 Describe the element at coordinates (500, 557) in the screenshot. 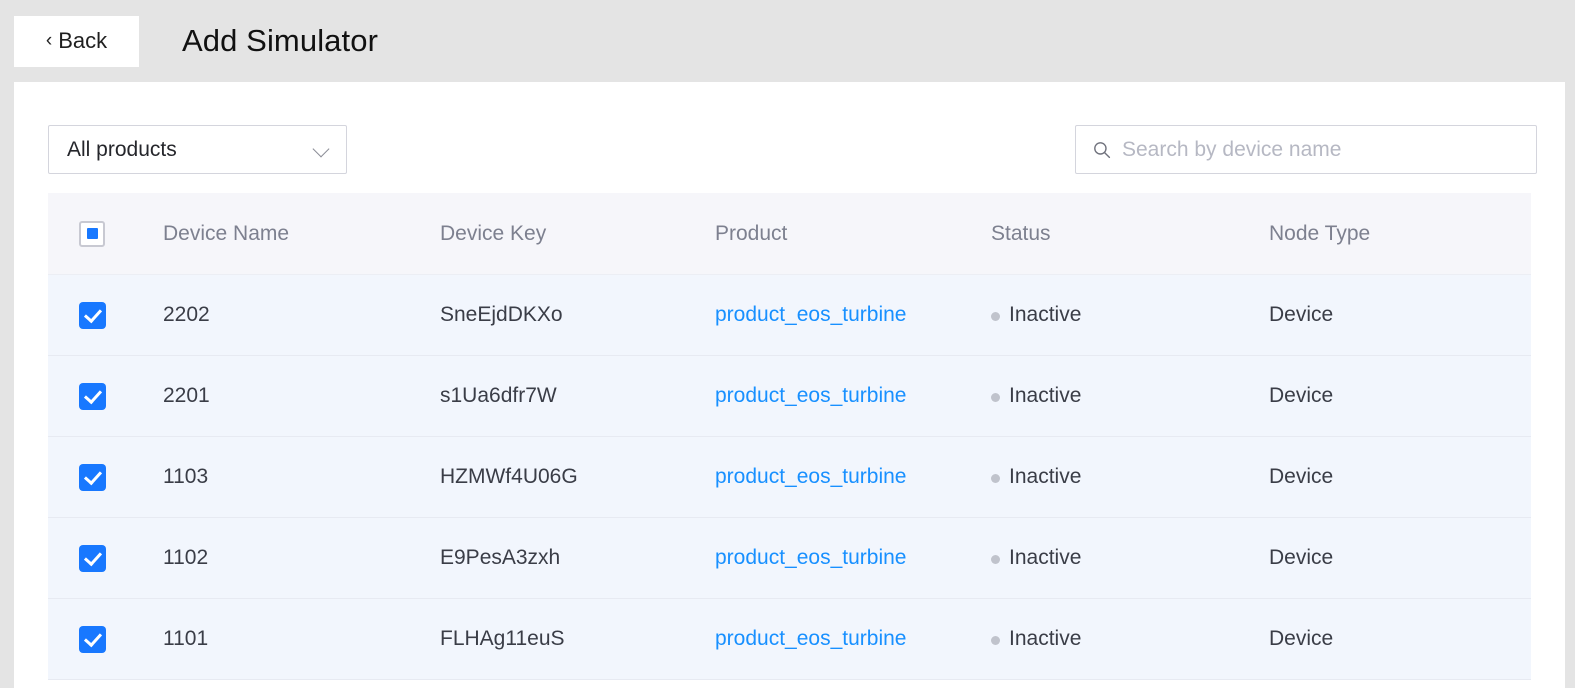

I see `cell-device-key: E9PesA3zxh` at that location.